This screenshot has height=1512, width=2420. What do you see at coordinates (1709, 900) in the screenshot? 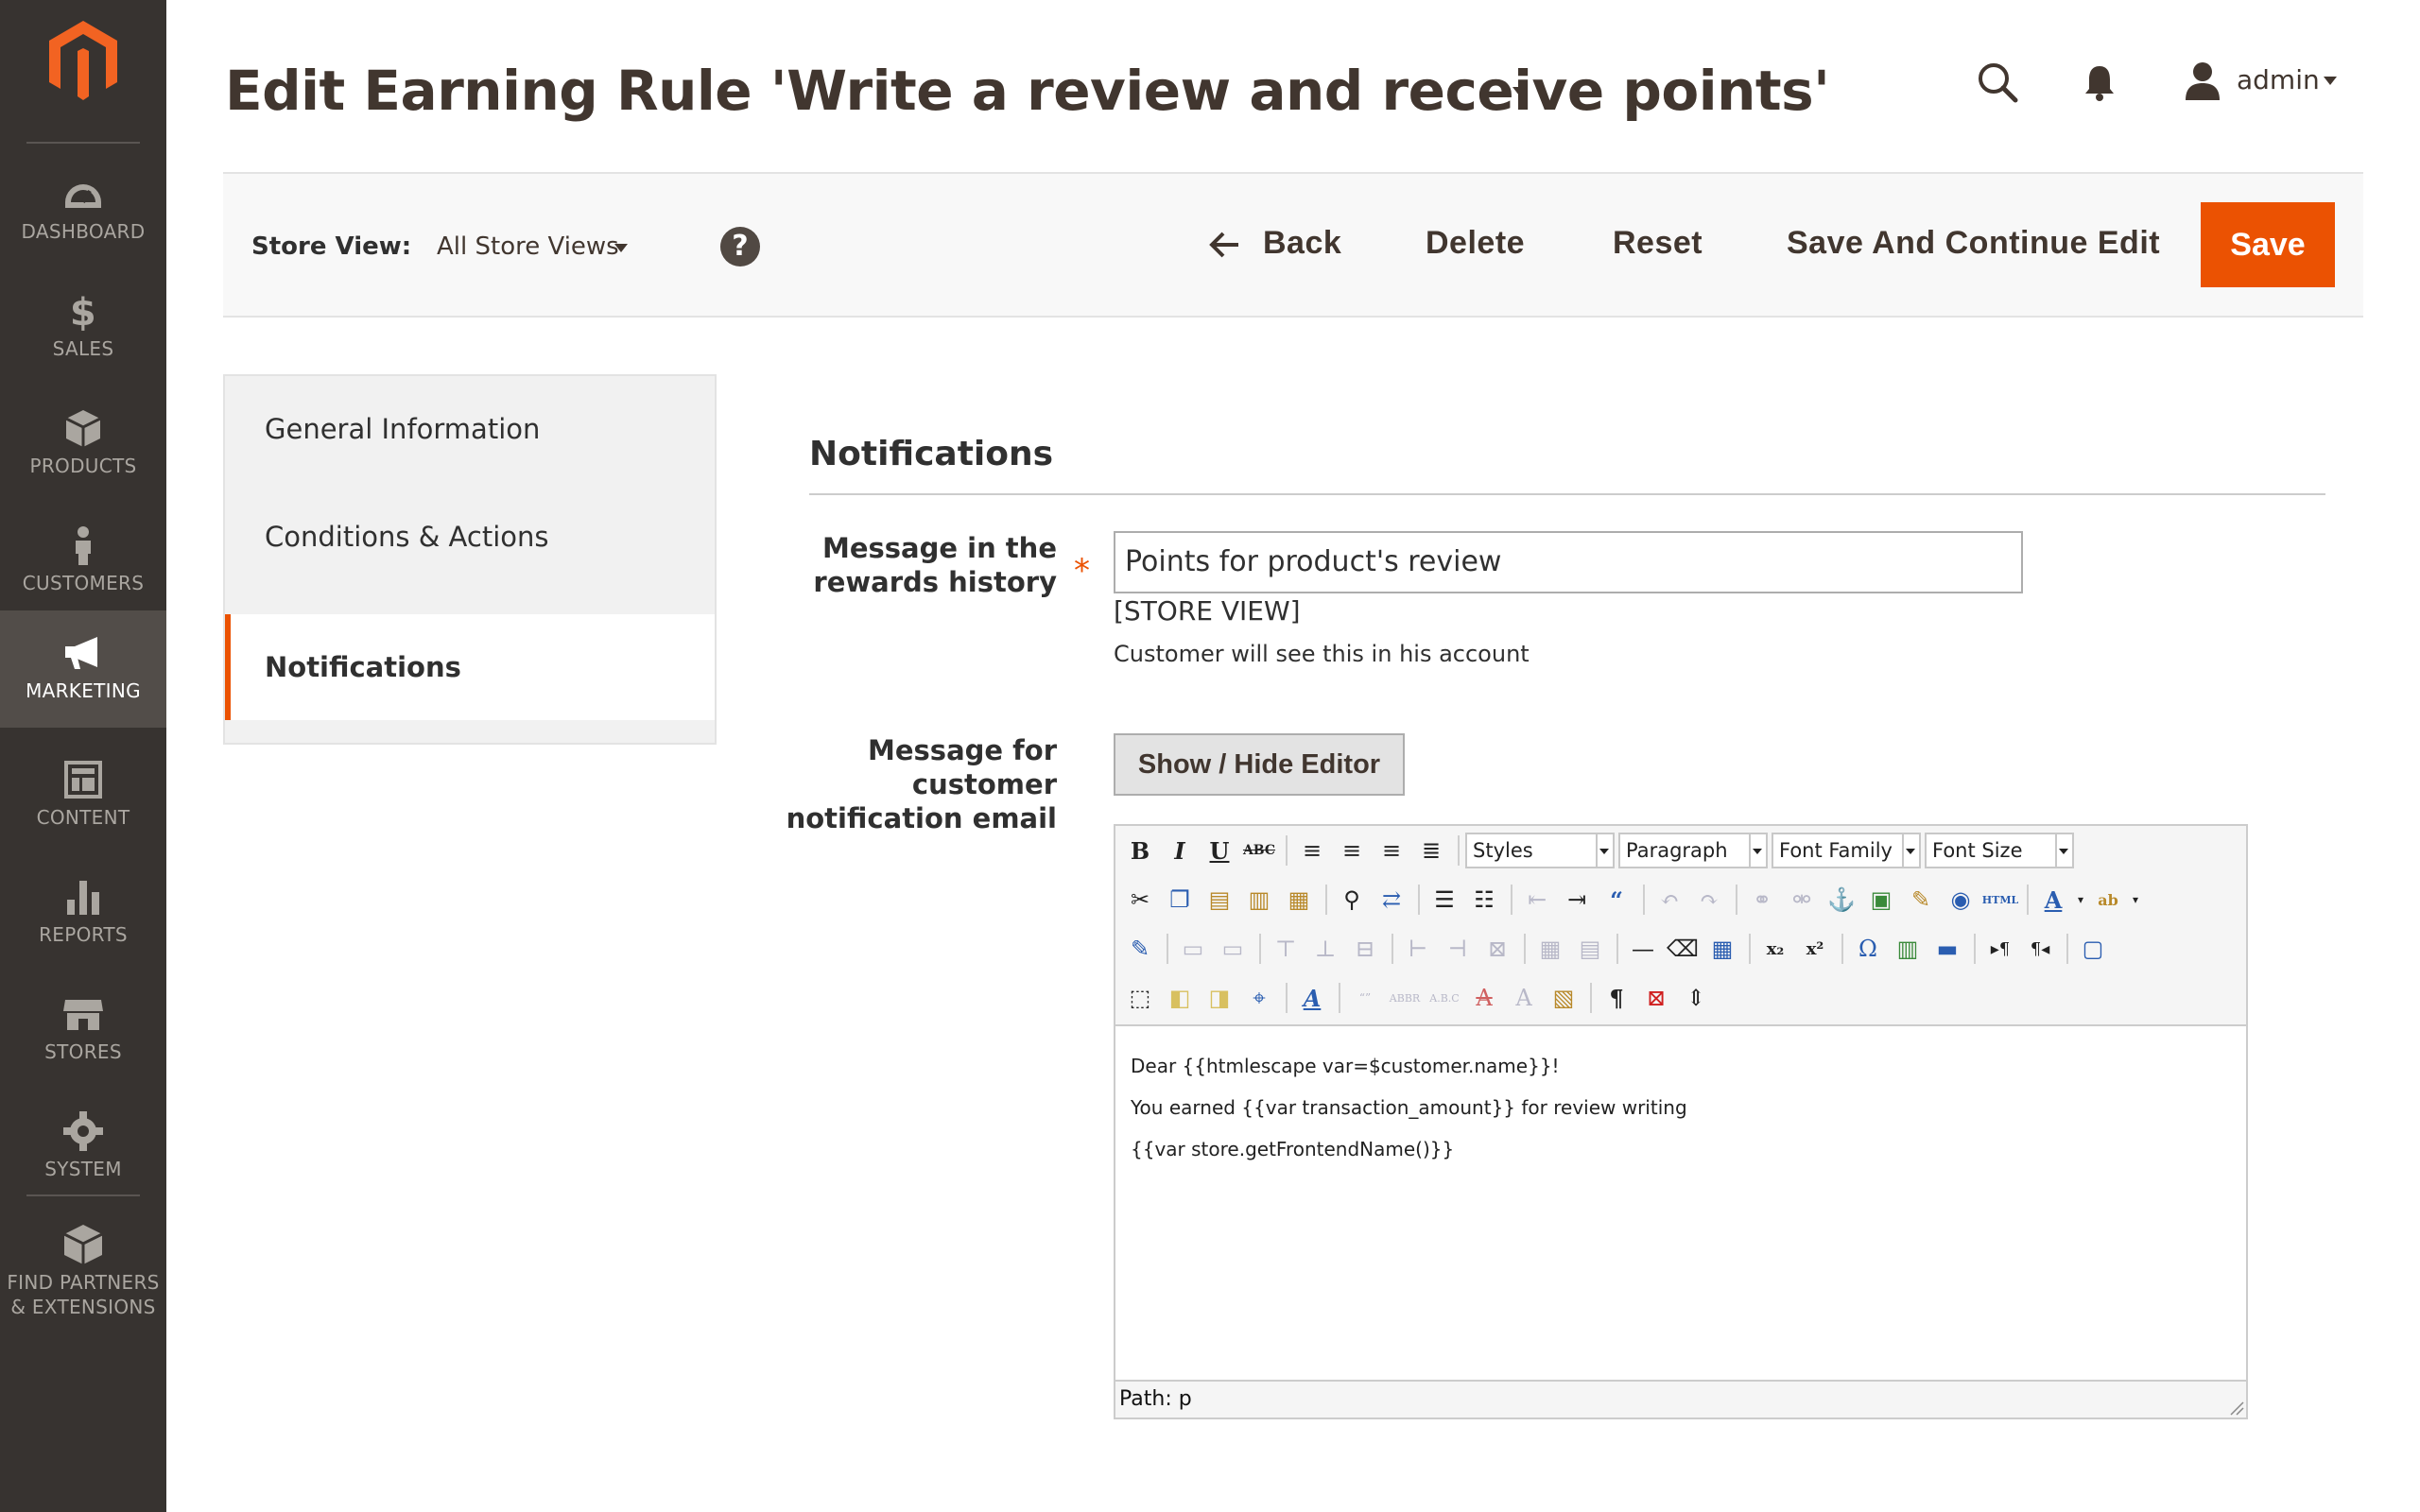
I see `redo-icon: ↷` at bounding box center [1709, 900].